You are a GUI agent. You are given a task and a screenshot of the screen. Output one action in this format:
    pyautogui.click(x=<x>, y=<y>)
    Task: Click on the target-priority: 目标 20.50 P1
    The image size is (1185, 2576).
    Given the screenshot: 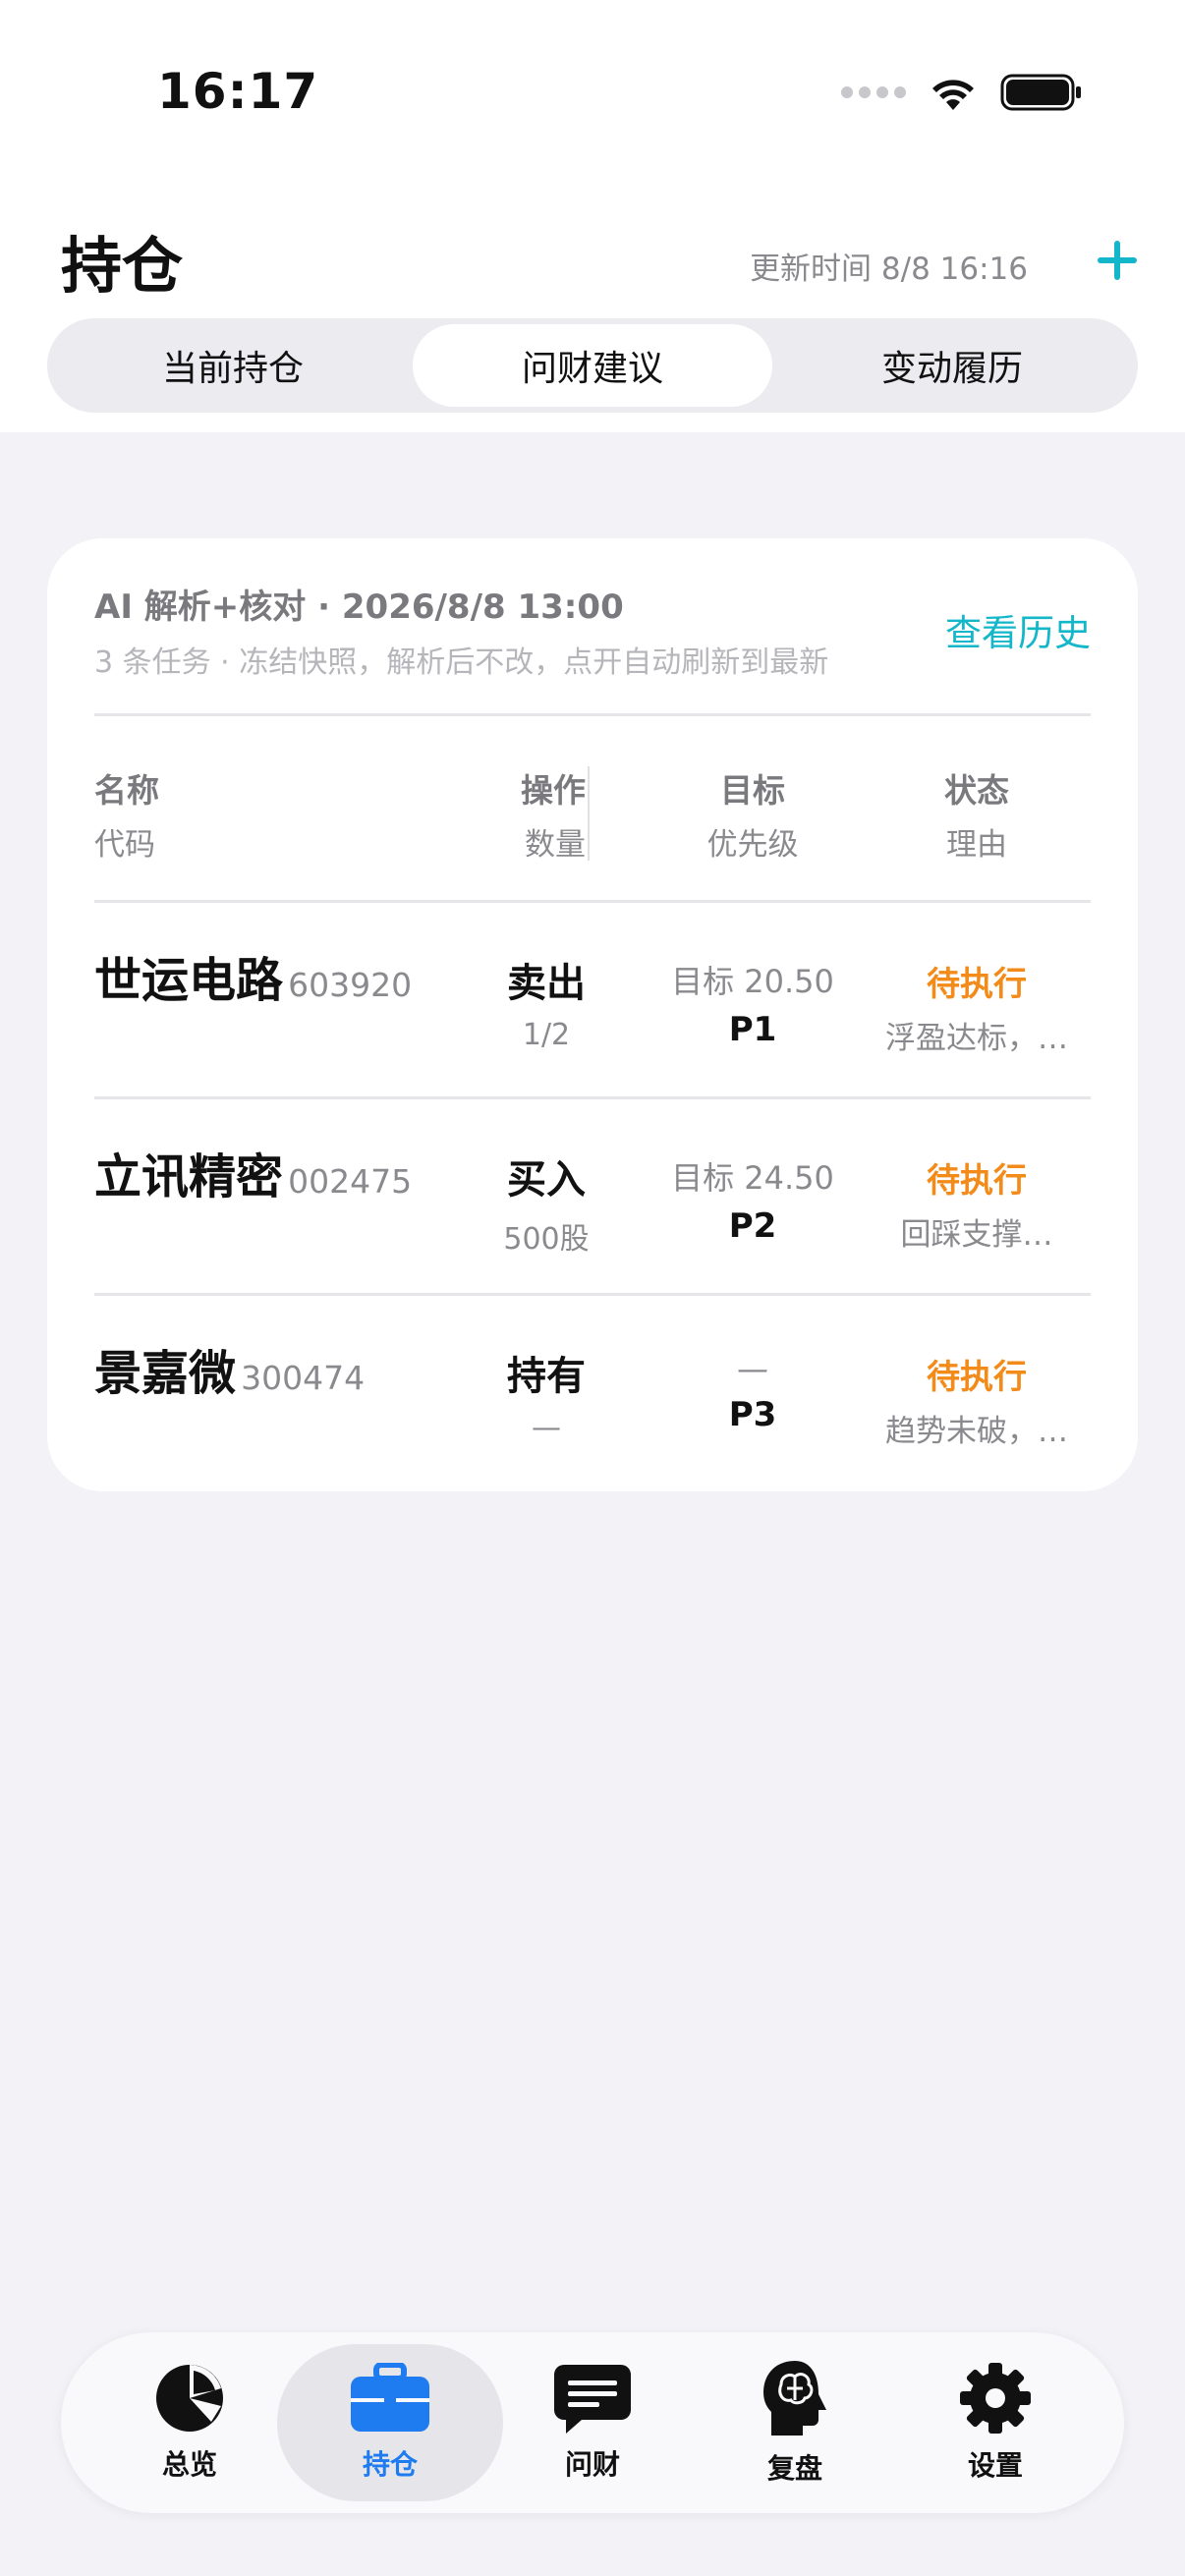 What is the action you would take?
    pyautogui.click(x=753, y=1006)
    